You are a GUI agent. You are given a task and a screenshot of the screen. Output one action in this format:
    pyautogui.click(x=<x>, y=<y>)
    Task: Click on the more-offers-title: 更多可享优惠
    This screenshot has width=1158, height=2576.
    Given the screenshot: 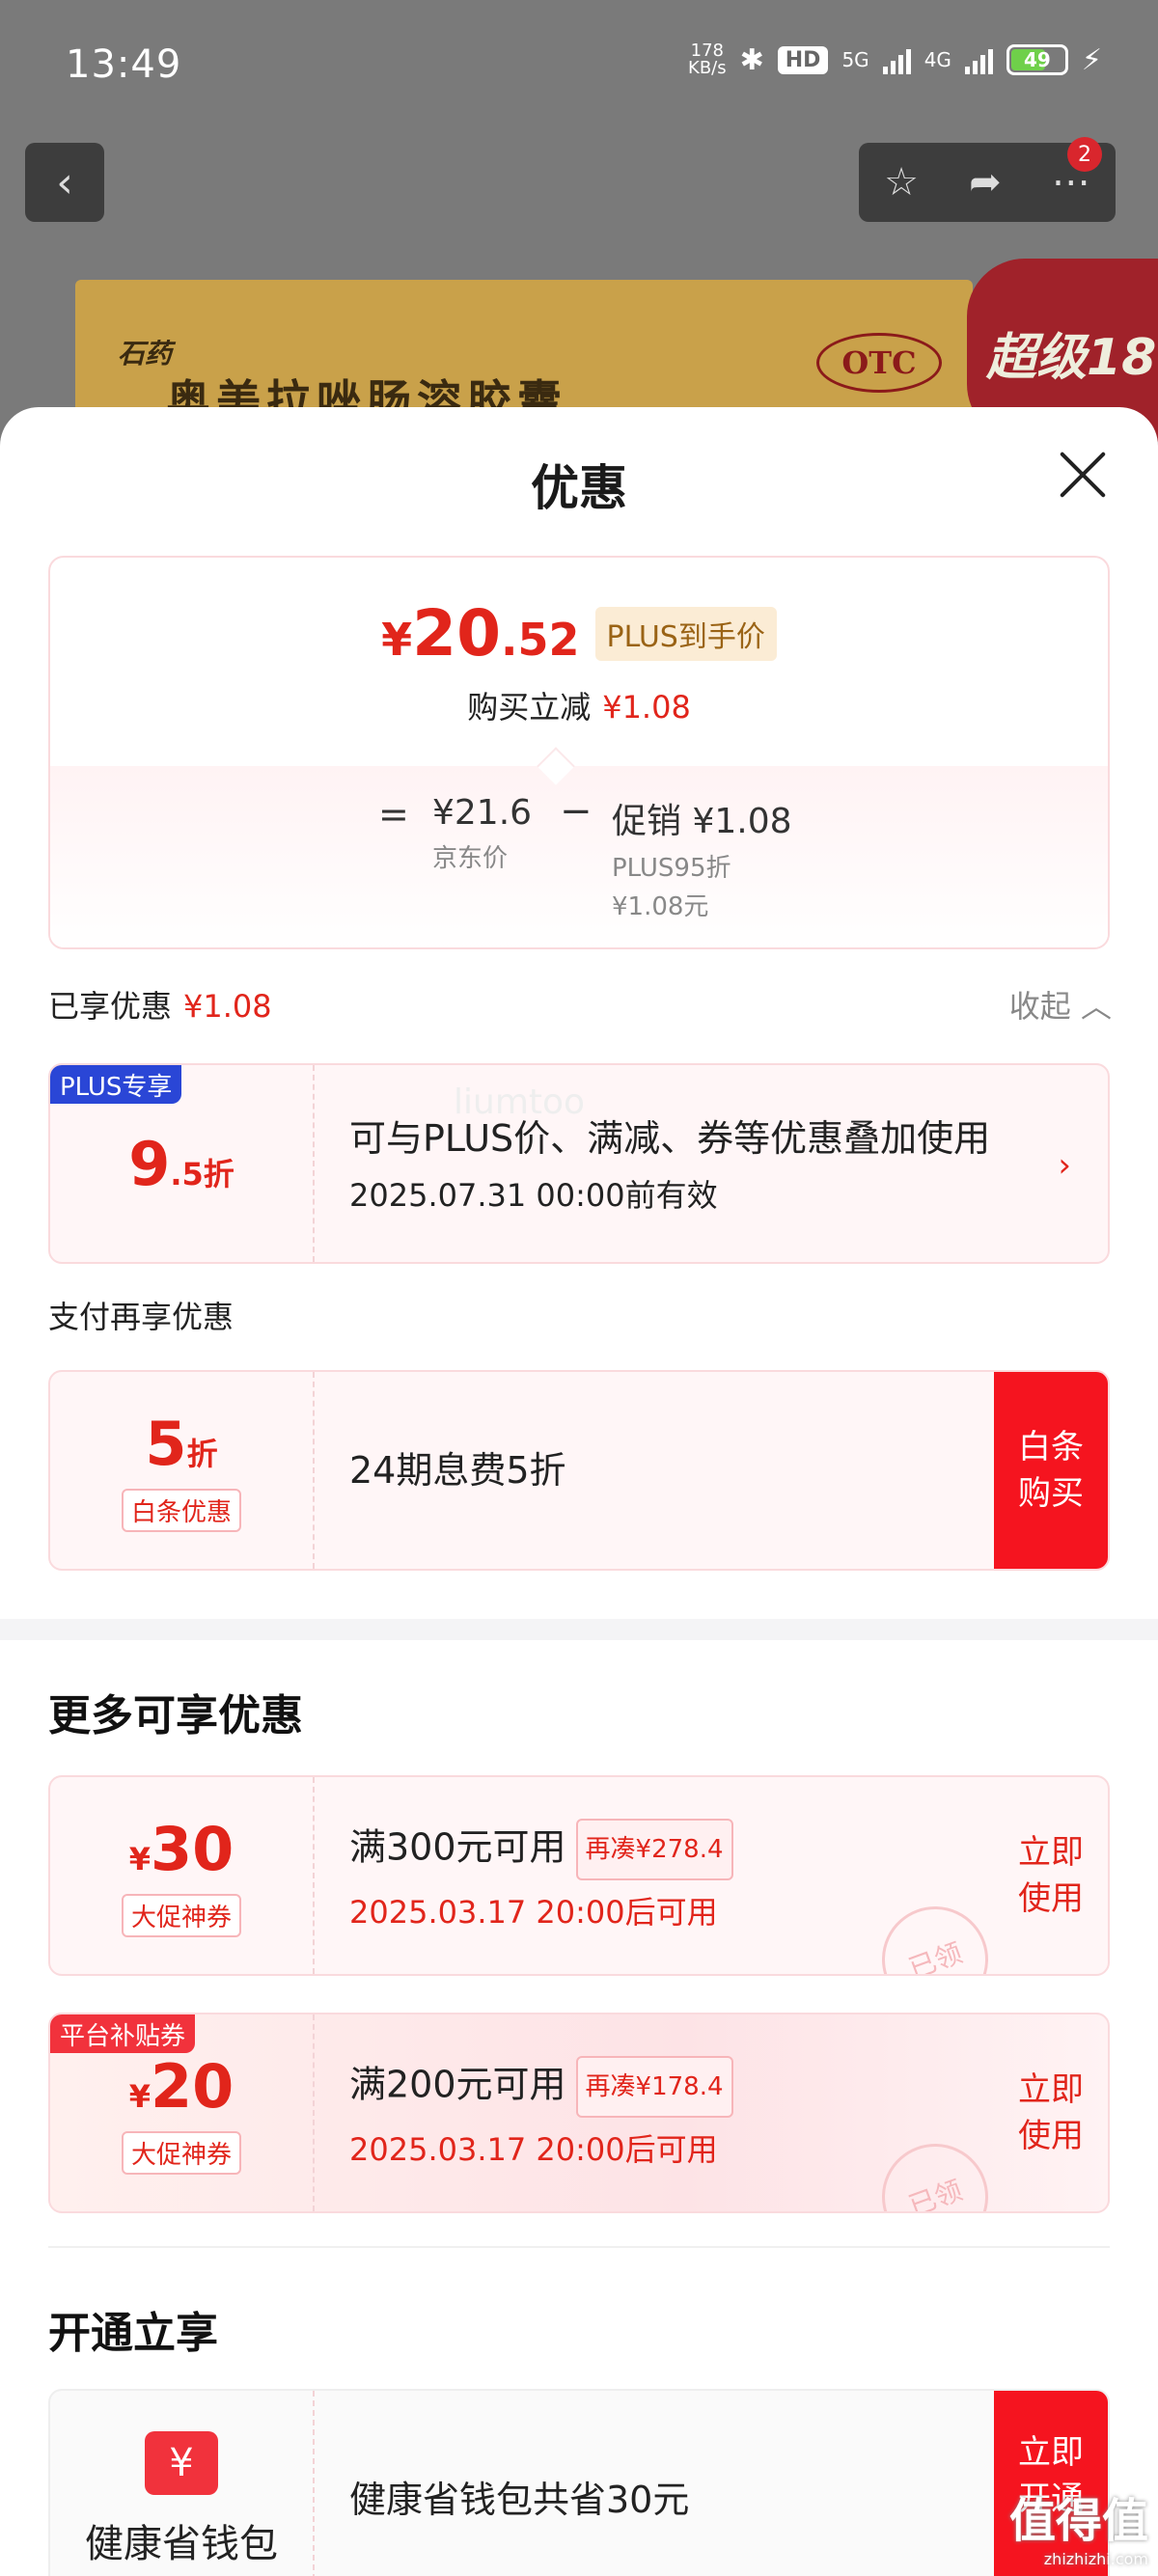 What is the action you would take?
    pyautogui.click(x=175, y=1716)
    